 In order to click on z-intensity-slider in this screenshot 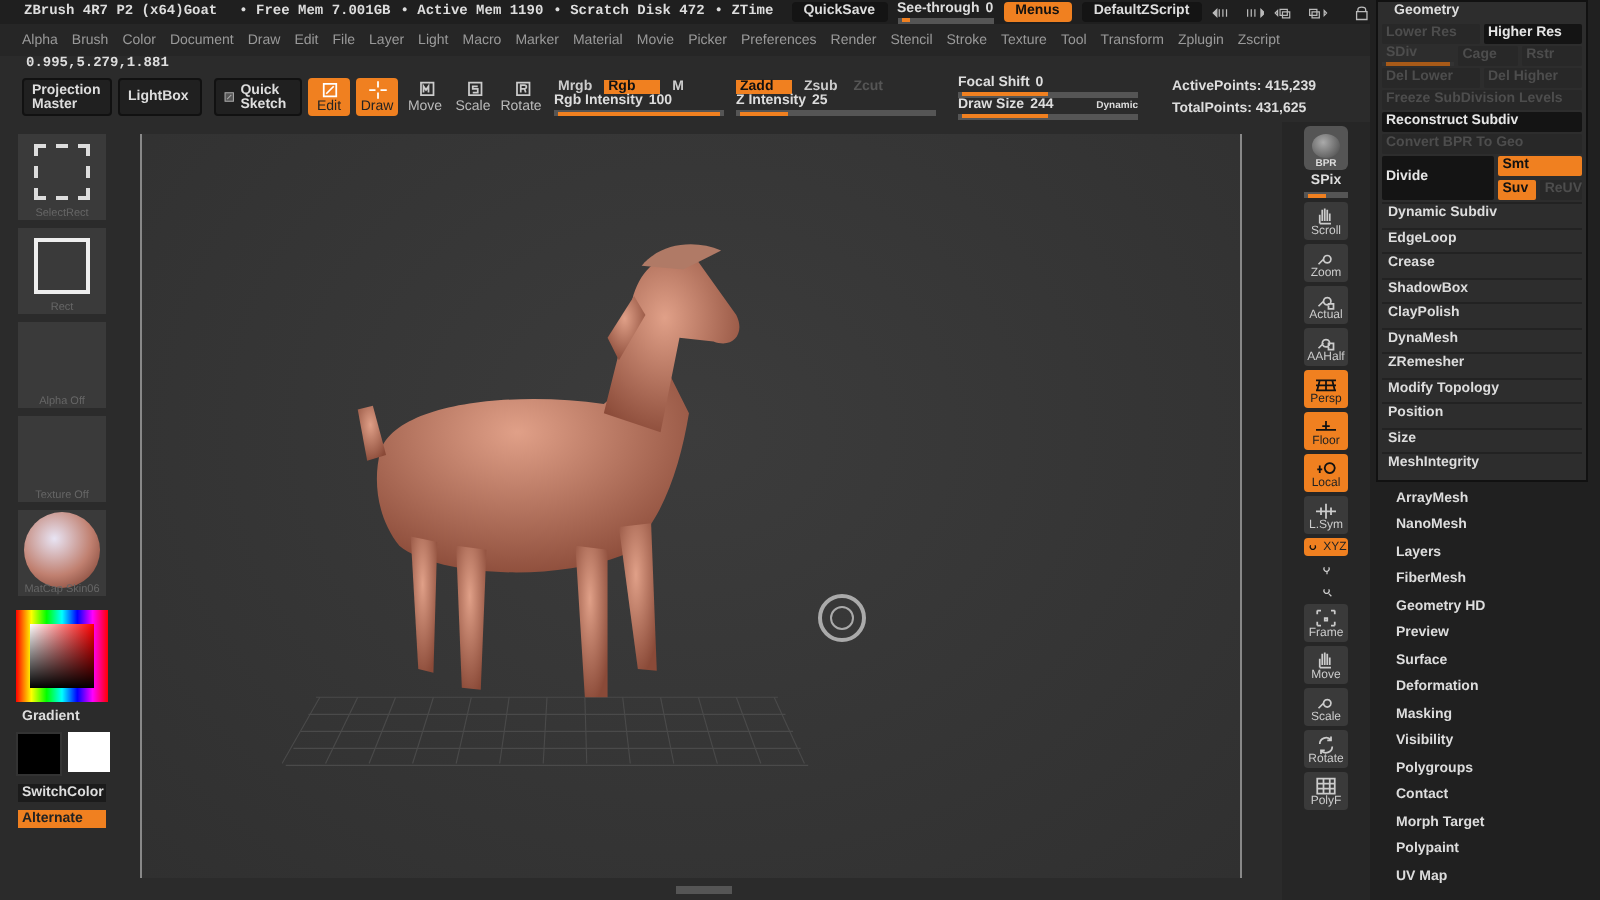, I will do `click(836, 113)`.